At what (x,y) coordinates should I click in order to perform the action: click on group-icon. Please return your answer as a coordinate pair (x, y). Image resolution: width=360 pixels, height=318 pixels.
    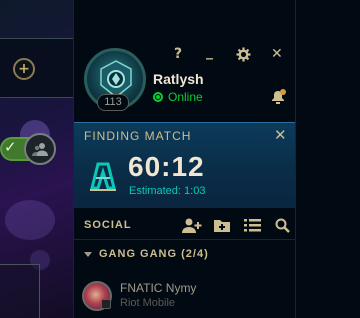
    Looking at the image, I should click on (40, 149).